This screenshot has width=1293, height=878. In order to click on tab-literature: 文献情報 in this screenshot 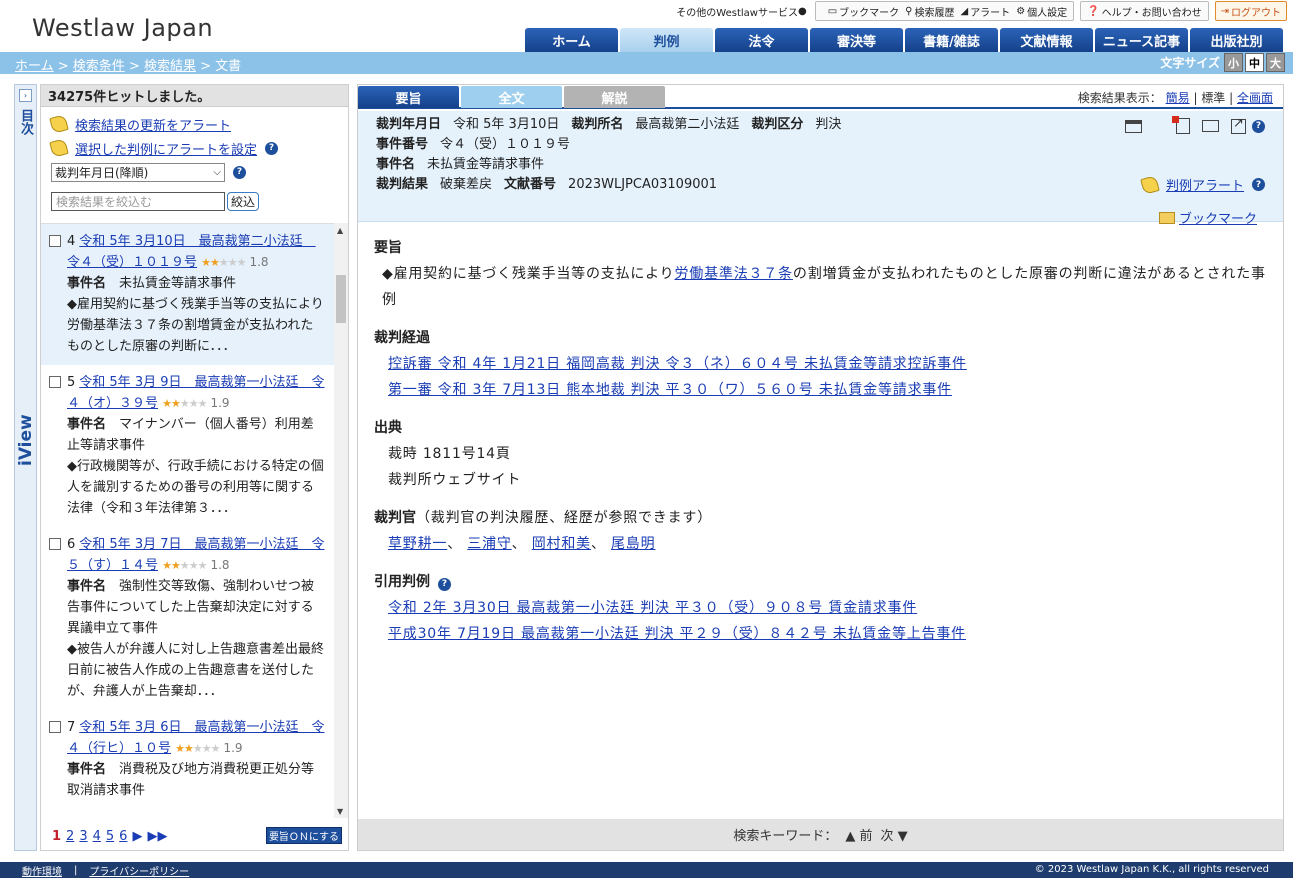, I will do `click(1046, 40)`.